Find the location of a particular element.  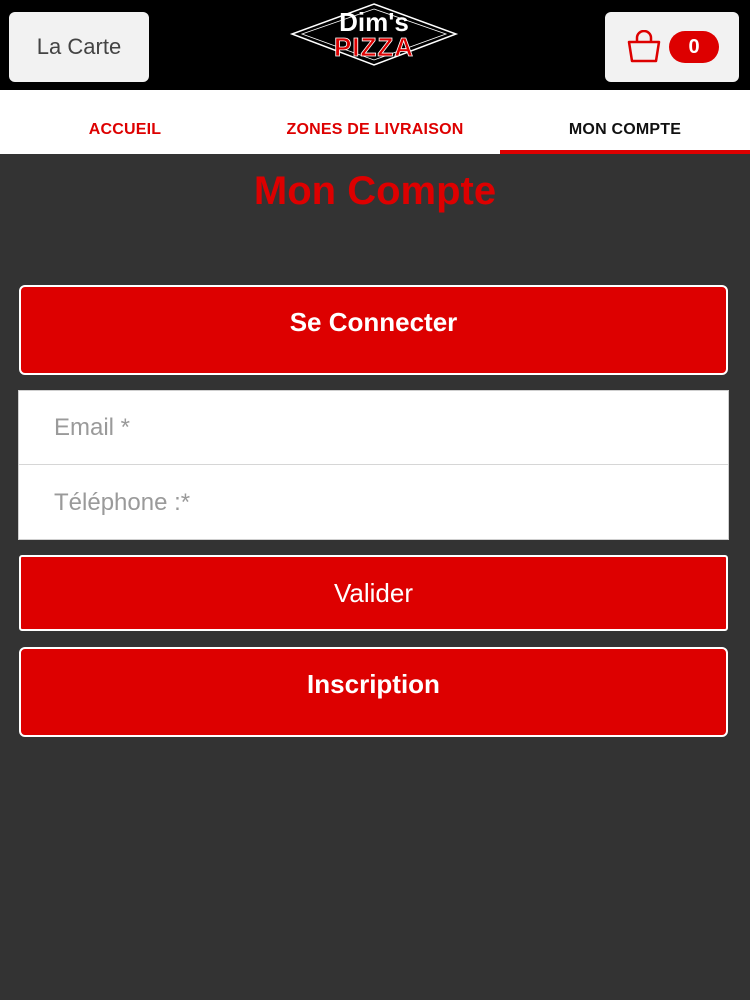

phone-field is located at coordinates (373, 503).